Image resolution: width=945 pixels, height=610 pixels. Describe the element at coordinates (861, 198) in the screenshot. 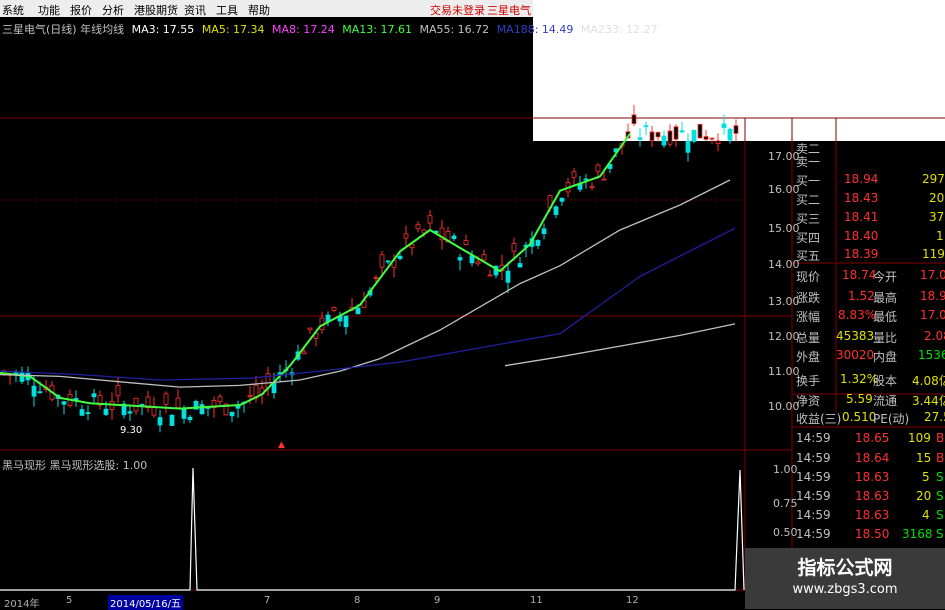

I see `orderbook-price: 18.43` at that location.